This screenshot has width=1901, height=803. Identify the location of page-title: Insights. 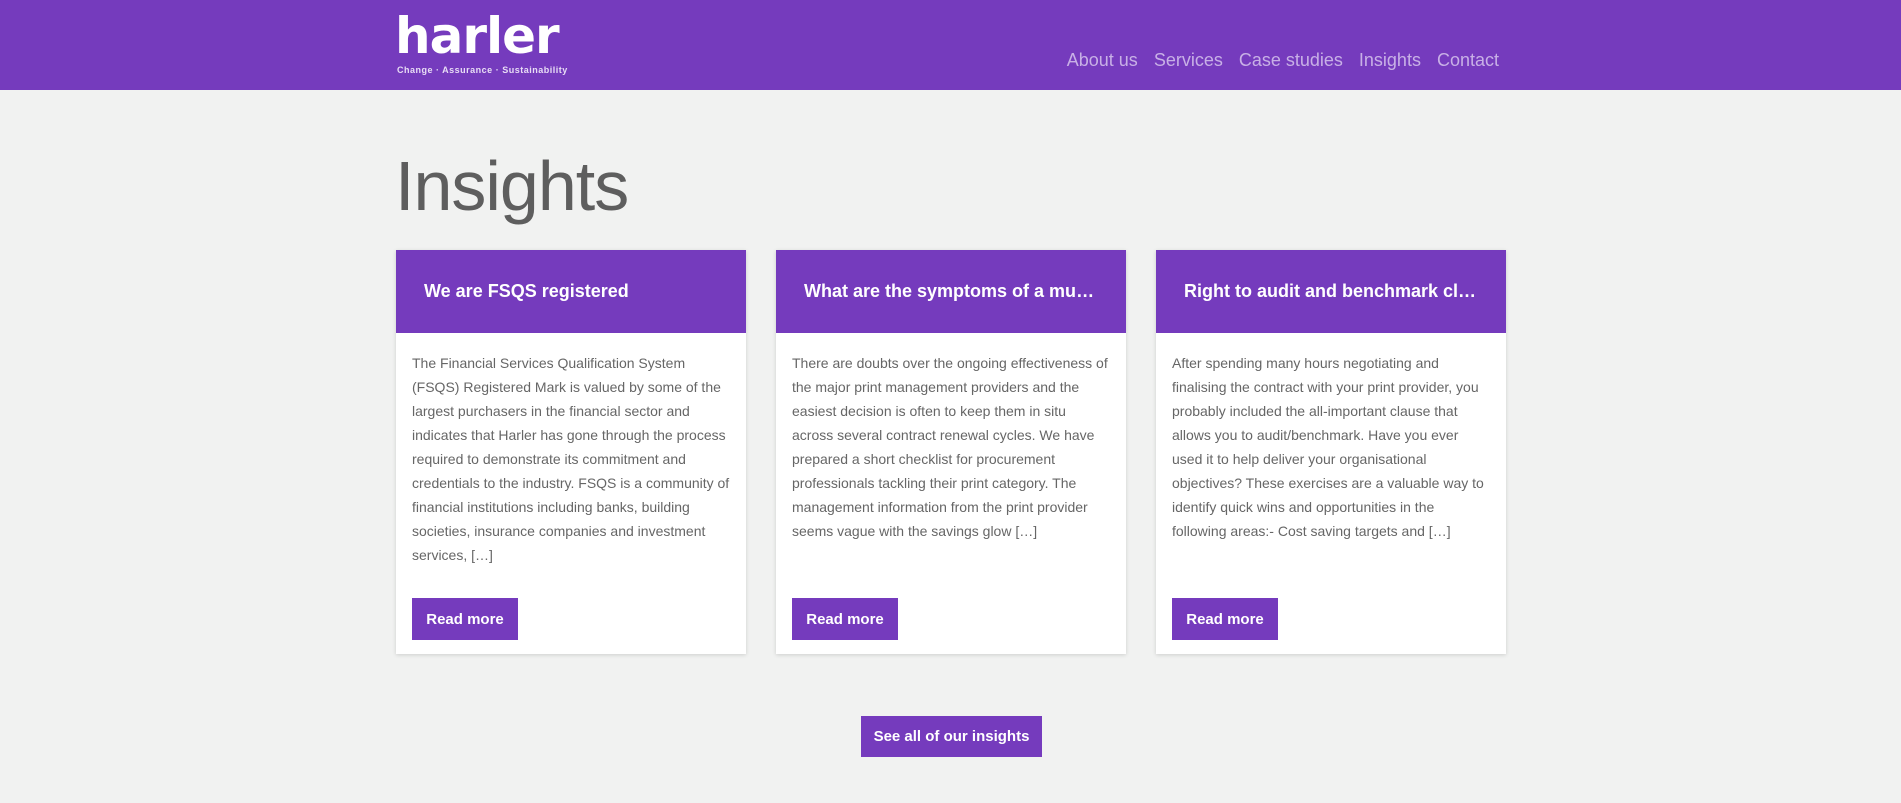
(512, 186).